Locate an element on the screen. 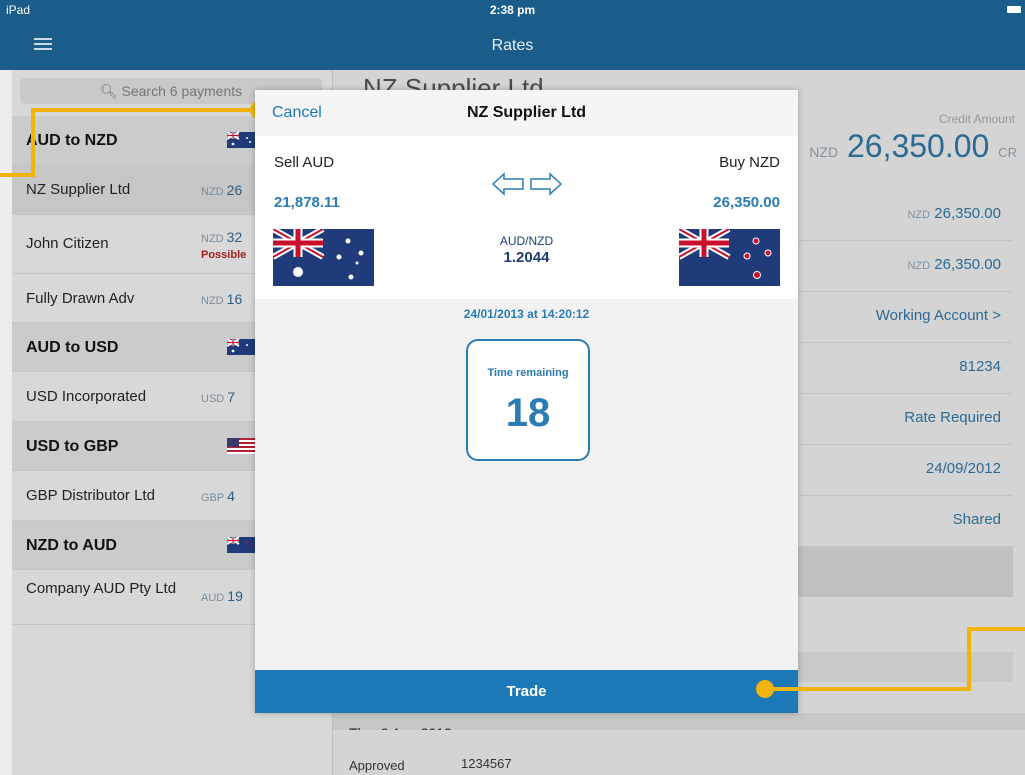  modal-title: NZ Supplier Ltd is located at coordinates (526, 112).